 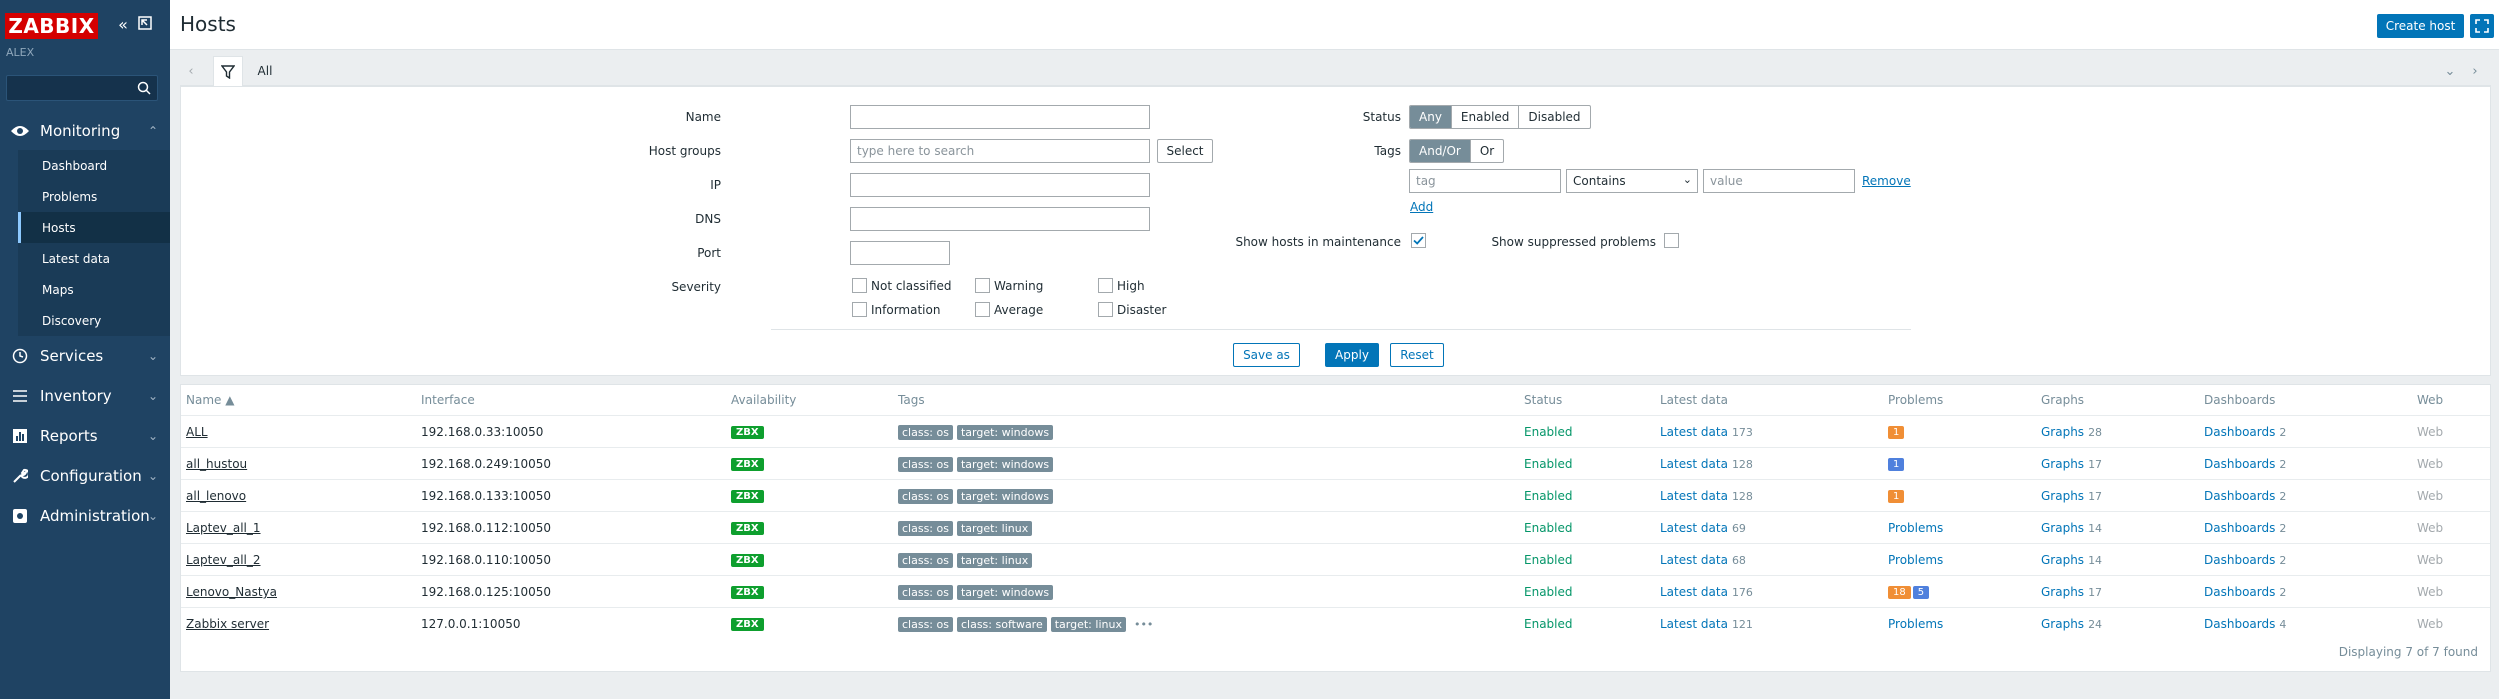 I want to click on tag-badge: class: software, so click(x=1001, y=624).